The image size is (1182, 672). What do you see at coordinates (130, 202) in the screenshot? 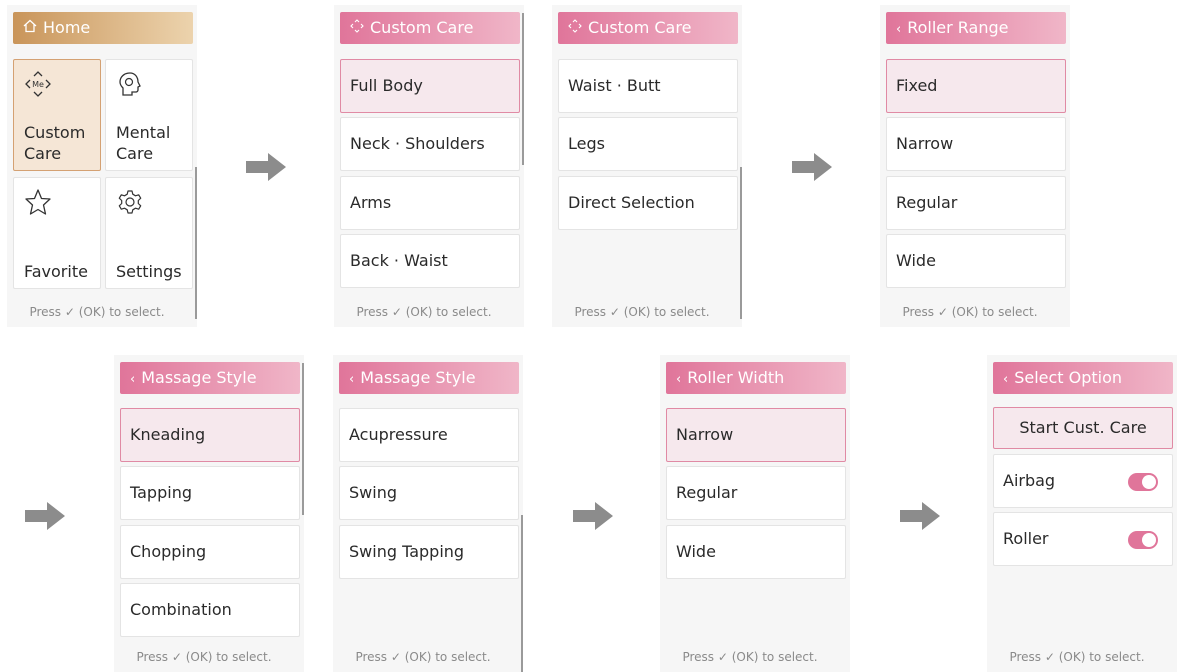
I see `gear-icon` at bounding box center [130, 202].